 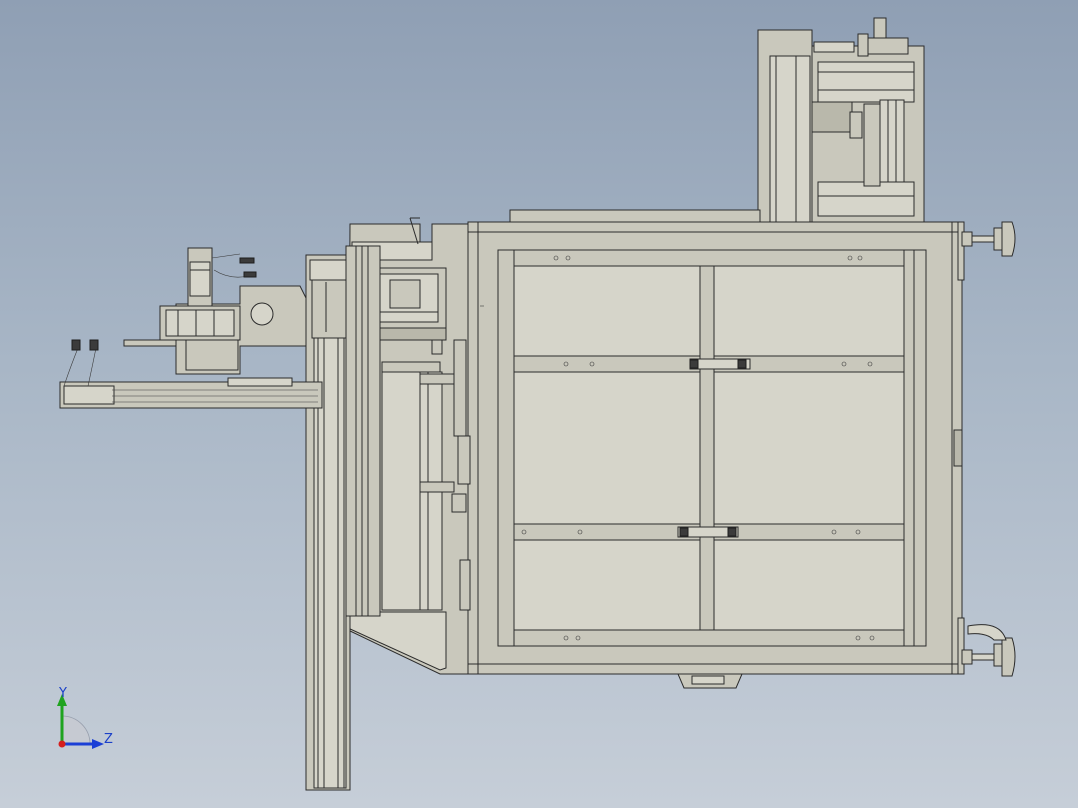 What do you see at coordinates (76, 730) in the screenshot?
I see `triad-quadrant` at bounding box center [76, 730].